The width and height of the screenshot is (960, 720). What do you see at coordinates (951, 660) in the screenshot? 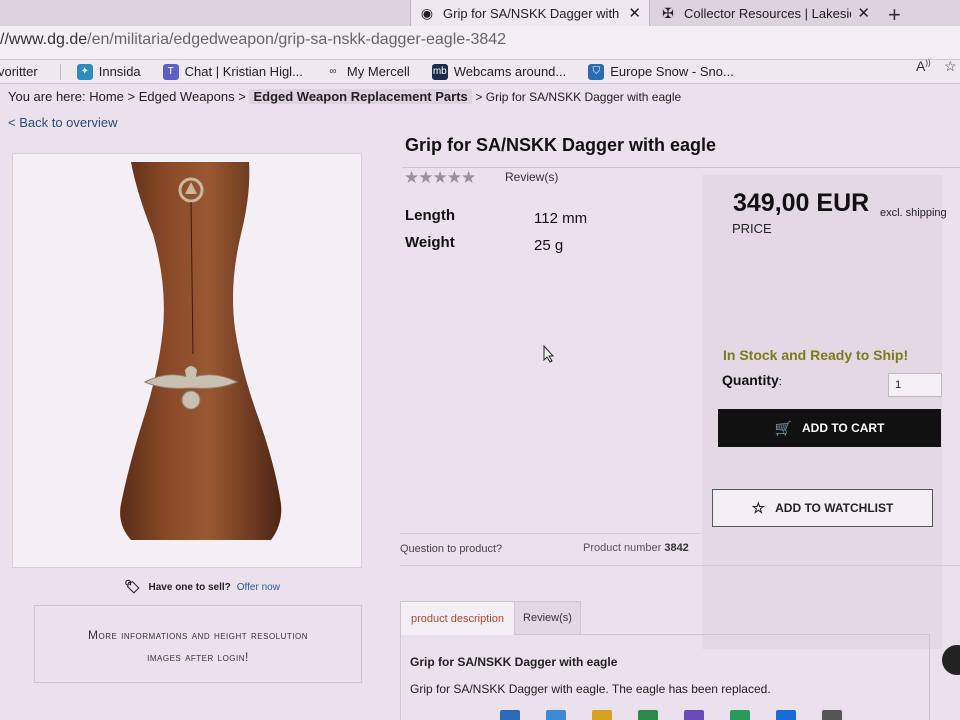
I see `chat-icon` at bounding box center [951, 660].